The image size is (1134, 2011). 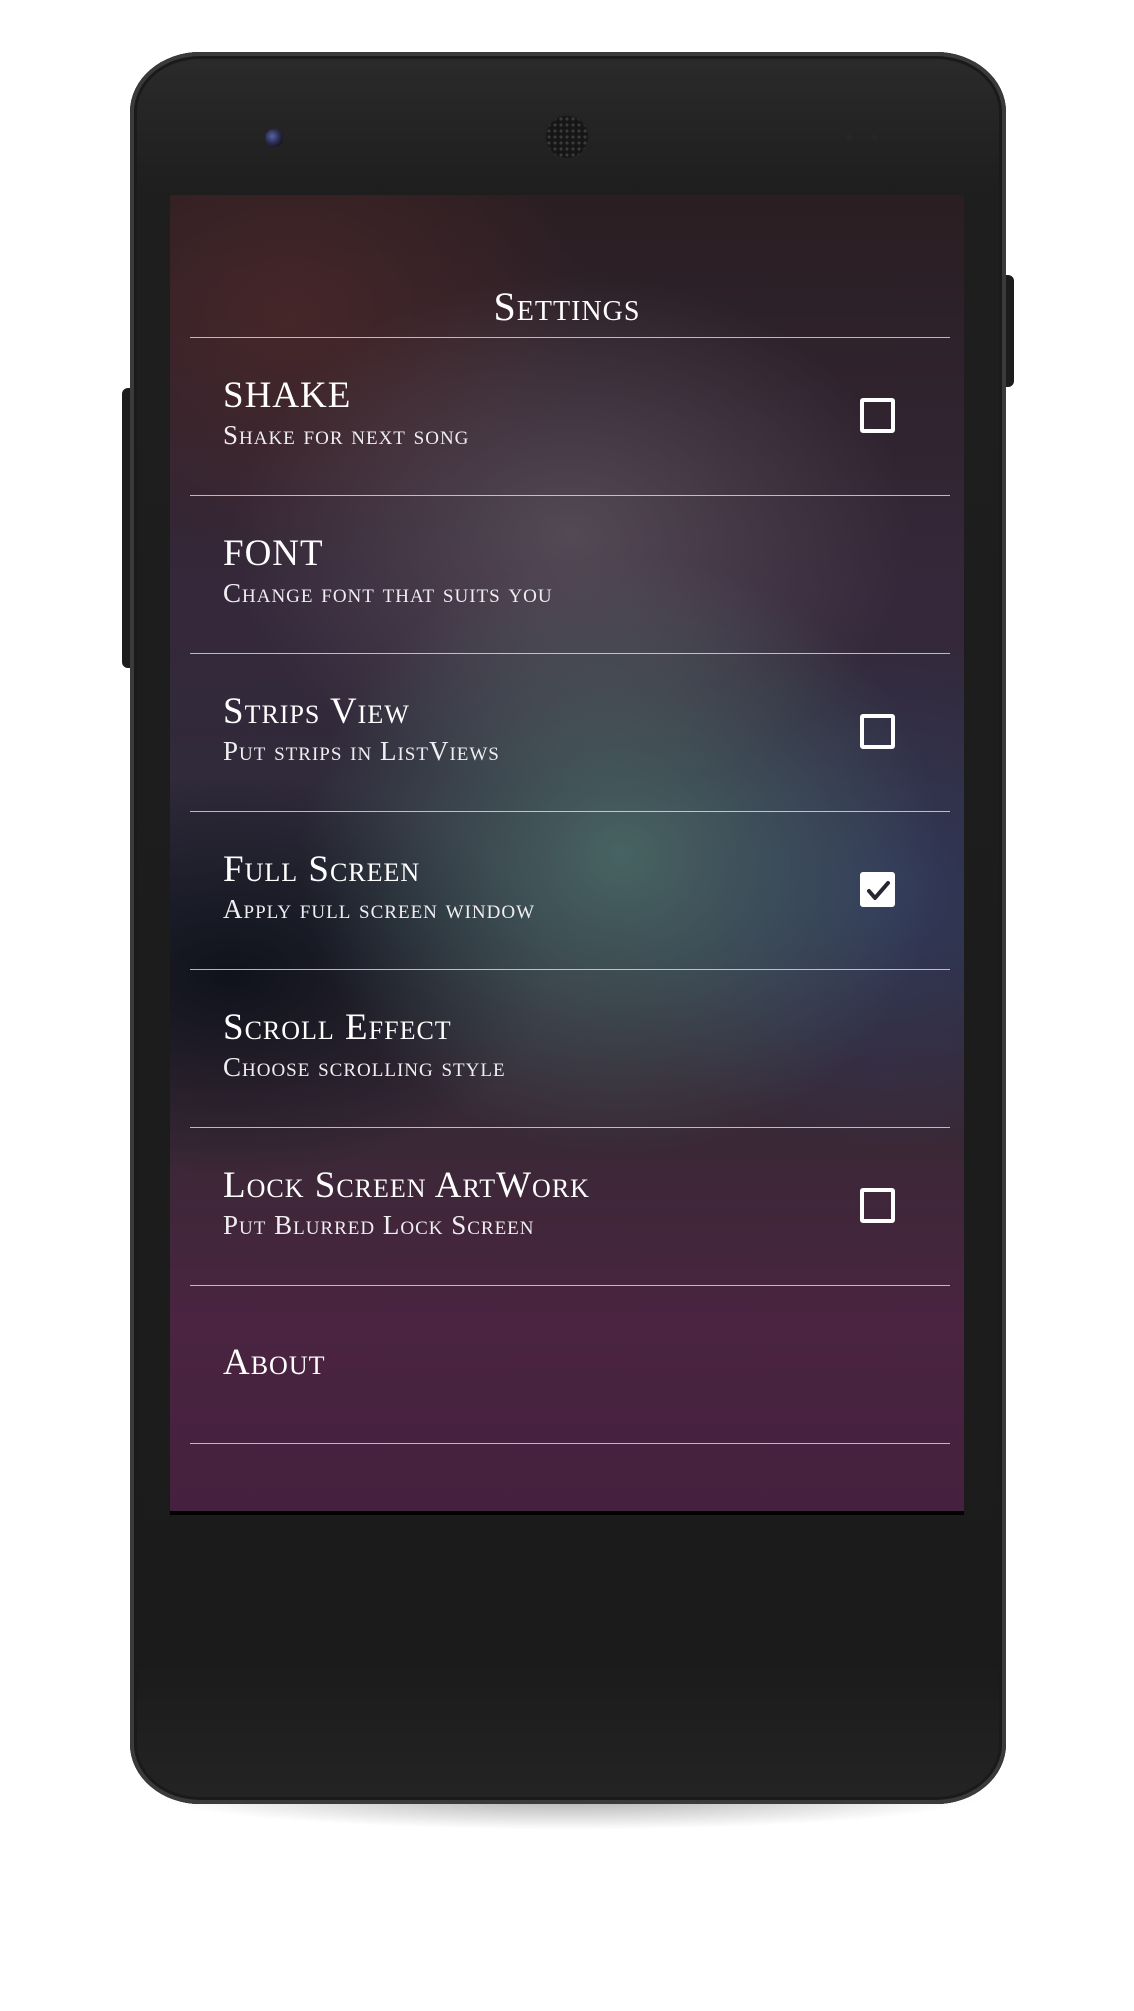 I want to click on setting-subtitle: Choose scrolling style, so click(x=364, y=1067).